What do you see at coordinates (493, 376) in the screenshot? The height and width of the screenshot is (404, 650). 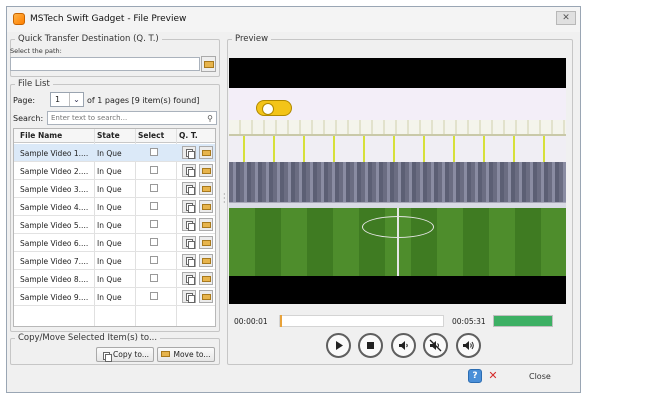 I see `cancel-icon: ✕` at bounding box center [493, 376].